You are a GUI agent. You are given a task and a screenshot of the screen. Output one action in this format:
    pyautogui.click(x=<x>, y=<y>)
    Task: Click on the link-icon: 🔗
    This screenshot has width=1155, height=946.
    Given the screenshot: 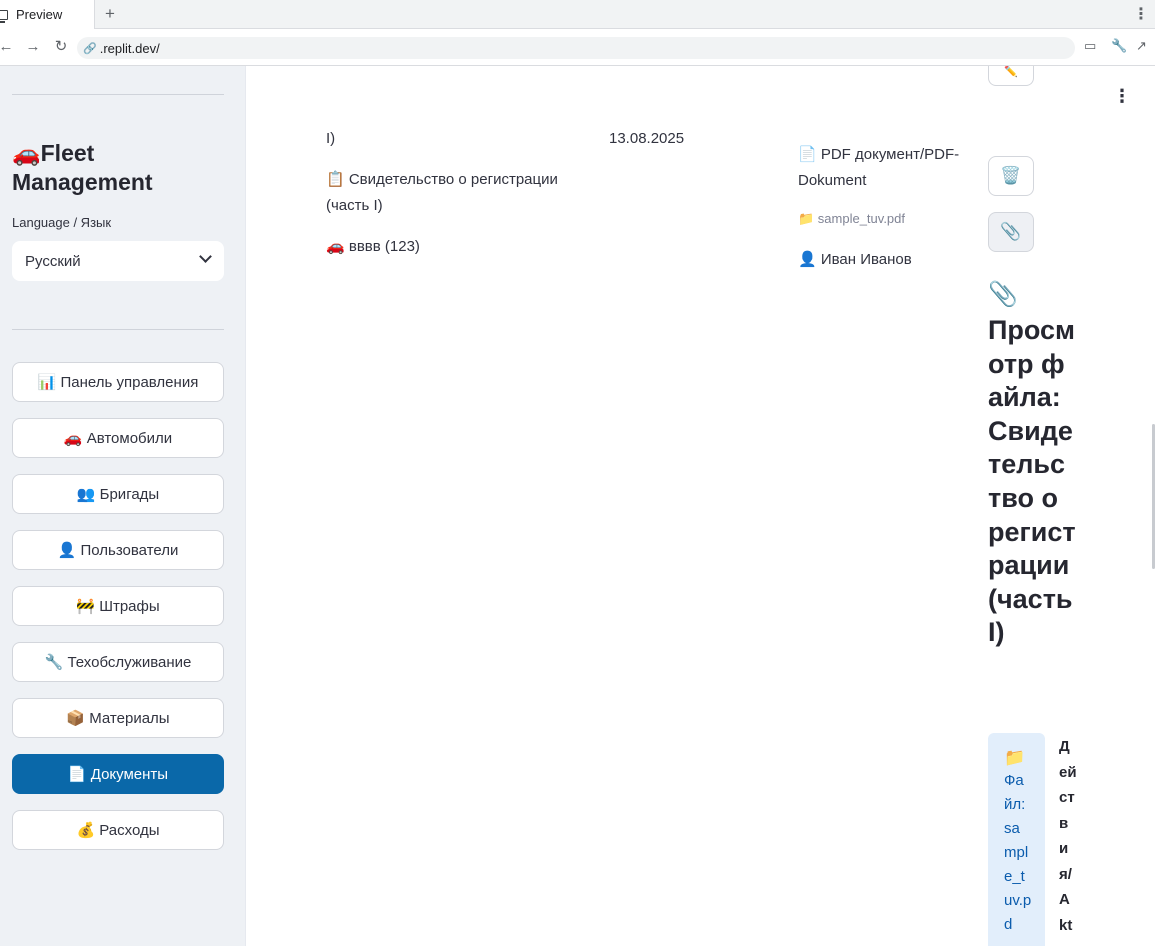 What is the action you would take?
    pyautogui.click(x=90, y=48)
    